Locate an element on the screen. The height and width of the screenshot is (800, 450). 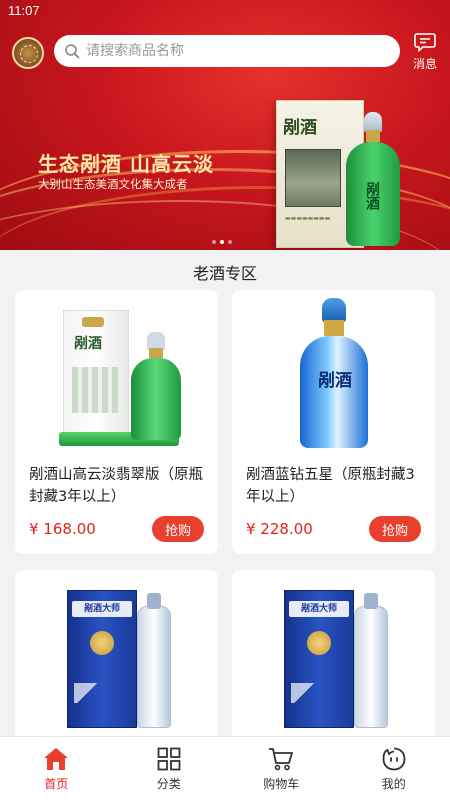
tab-profile-label: 我的 is located at coordinates (393, 784).